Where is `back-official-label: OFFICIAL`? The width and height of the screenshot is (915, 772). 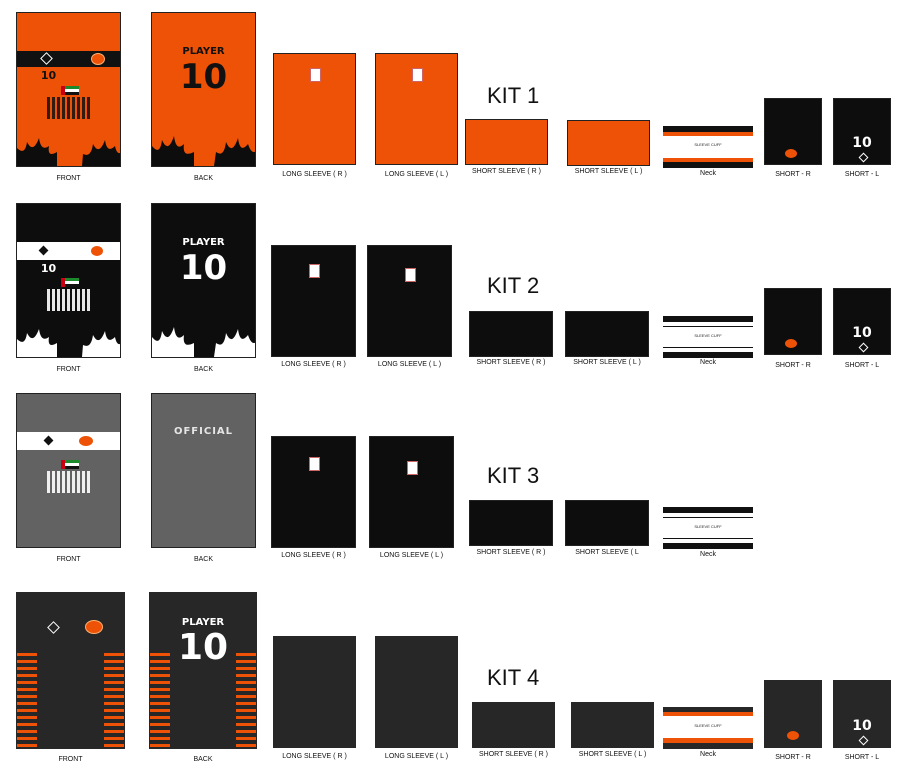 back-official-label: OFFICIAL is located at coordinates (203, 431).